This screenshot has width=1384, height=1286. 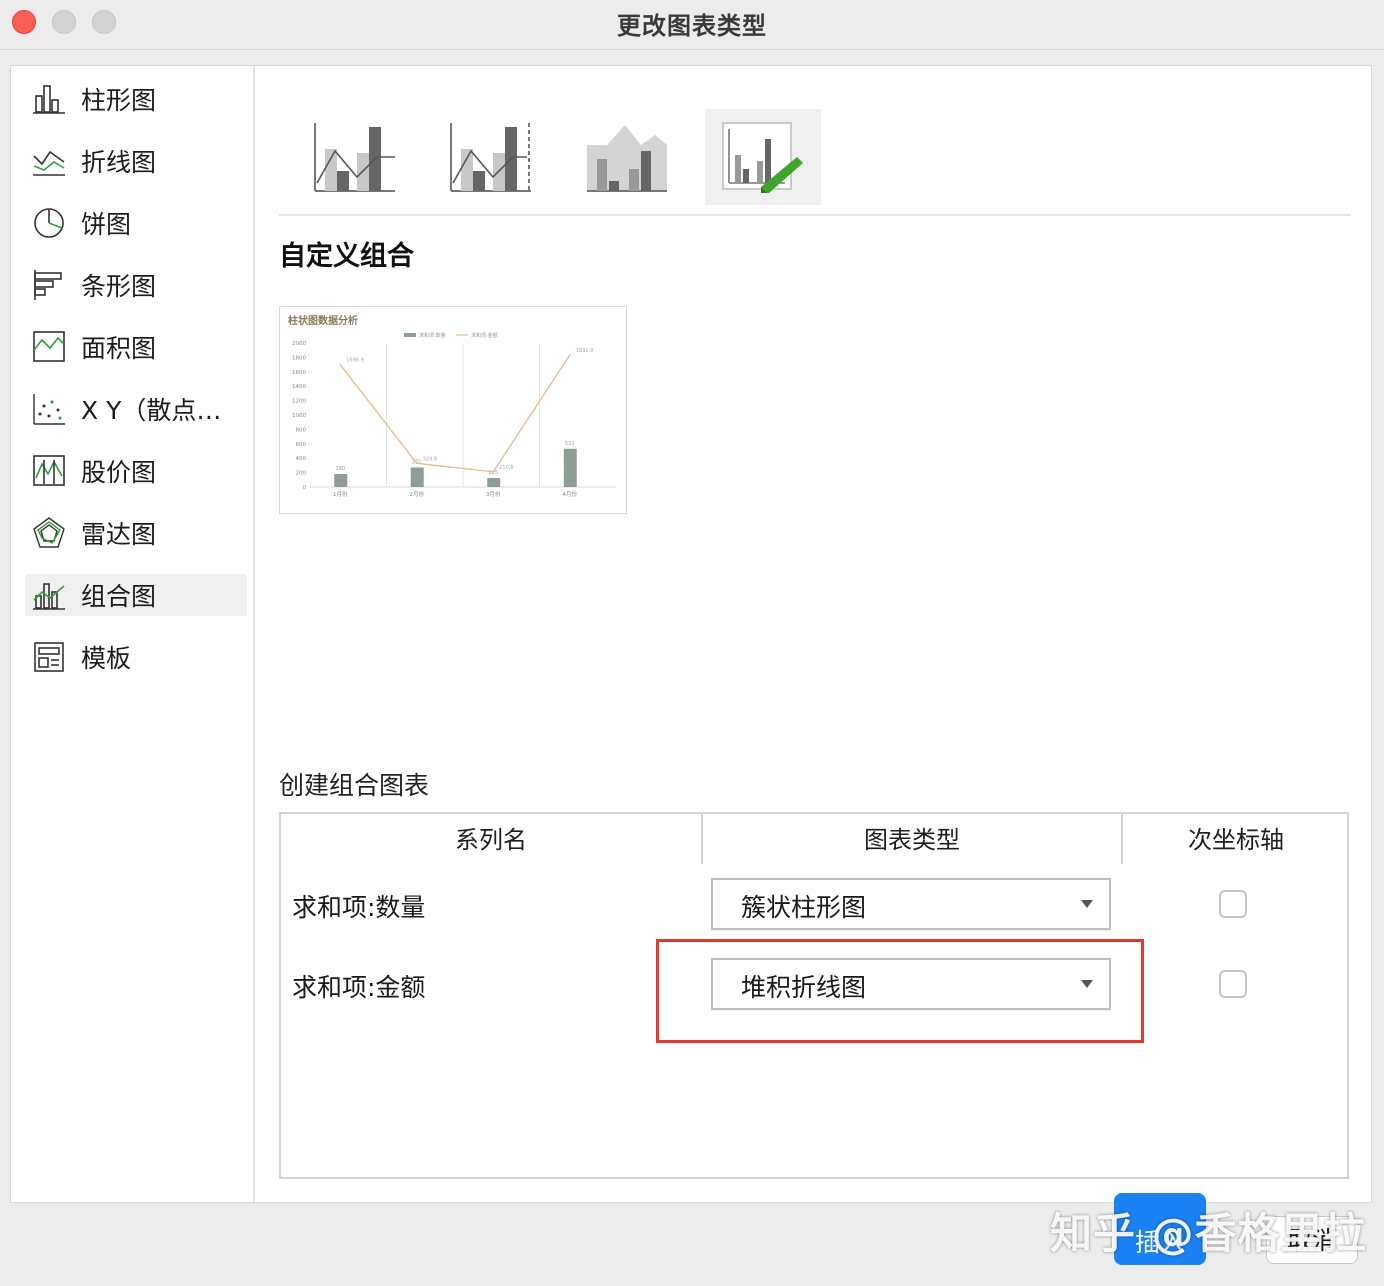 I want to click on sidebar-item-label: 折线图, so click(x=119, y=162).